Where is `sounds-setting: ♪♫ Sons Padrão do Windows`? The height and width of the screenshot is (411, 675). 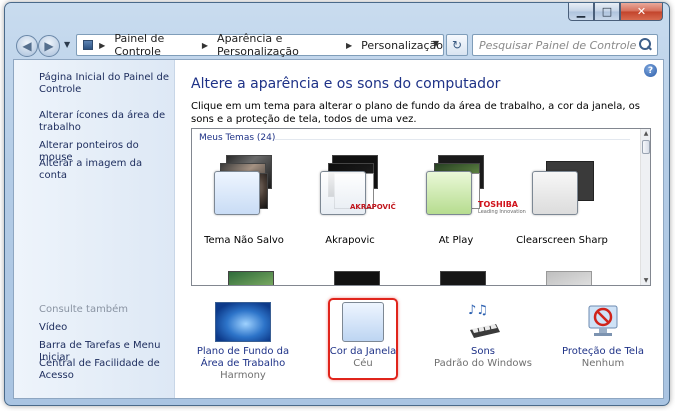 sounds-setting: ♪♫ Sons Padrão do Windows is located at coordinates (483, 346).